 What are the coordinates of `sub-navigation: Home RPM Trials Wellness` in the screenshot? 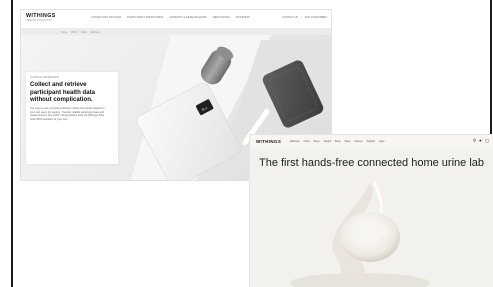 It's located at (80, 32).